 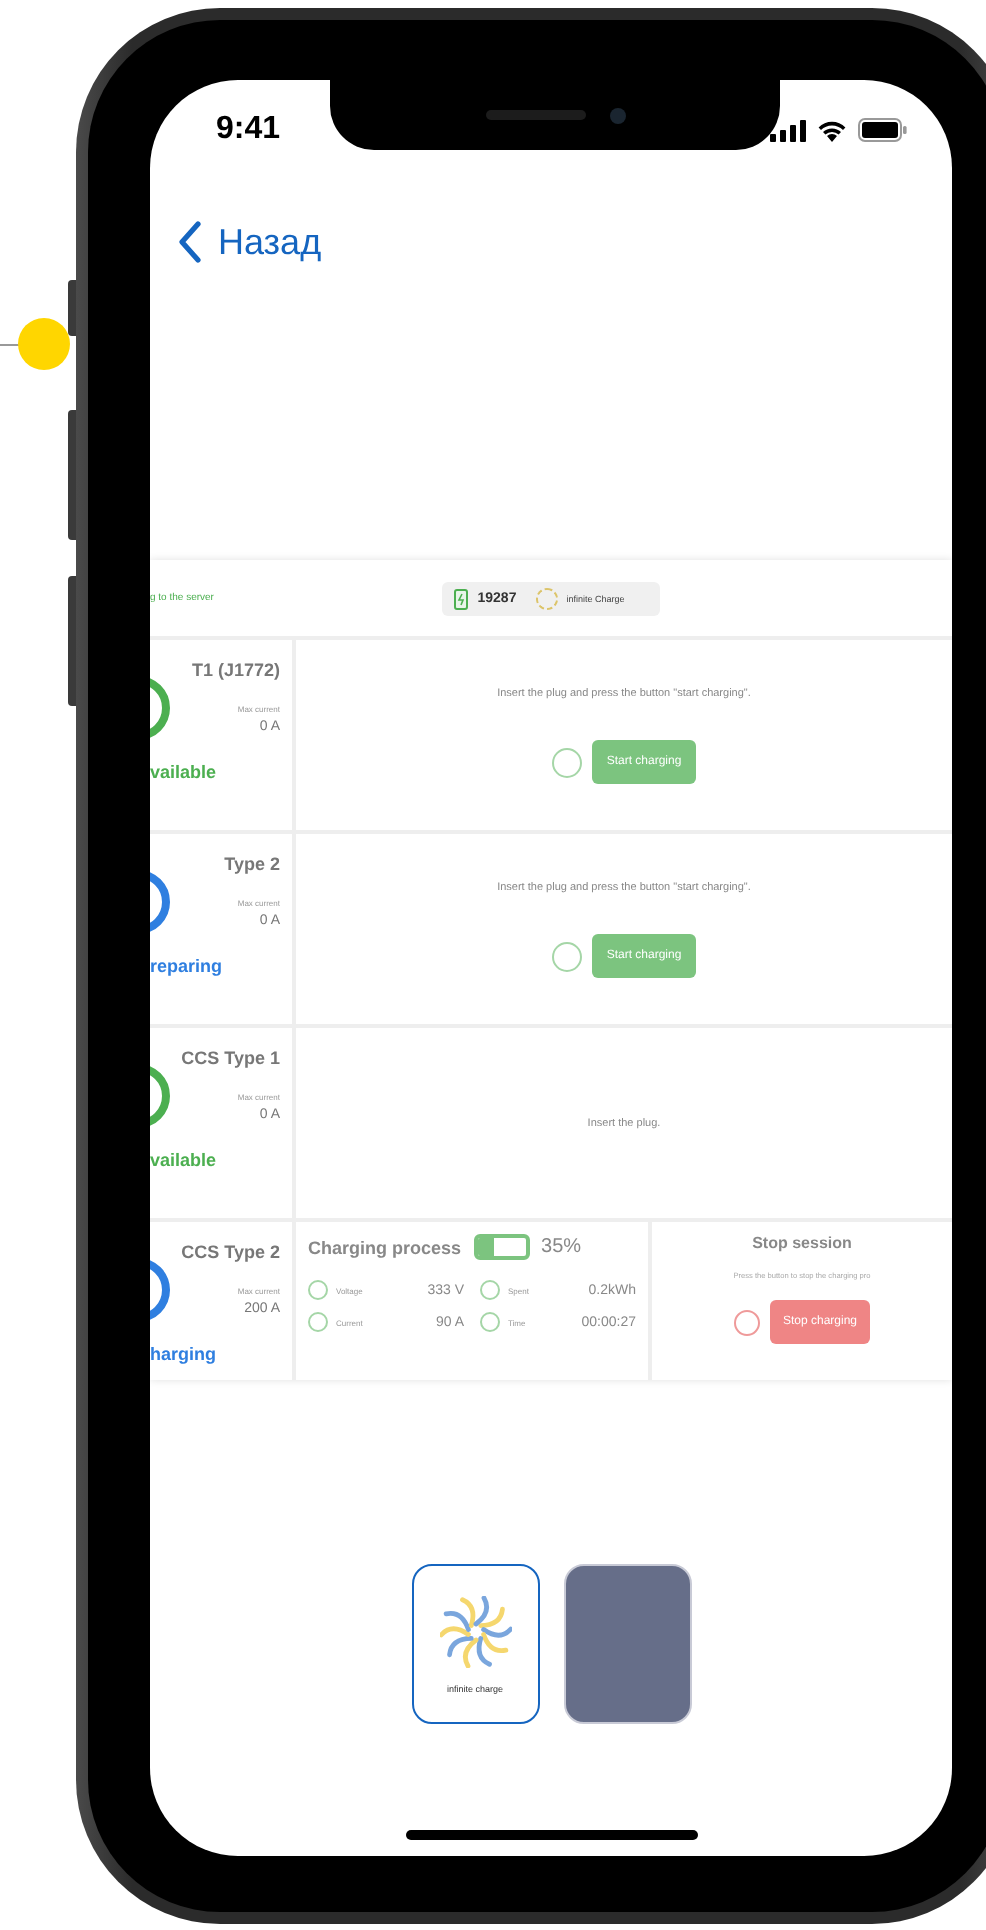 What do you see at coordinates (547, 598) in the screenshot?
I see `logo-icon` at bounding box center [547, 598].